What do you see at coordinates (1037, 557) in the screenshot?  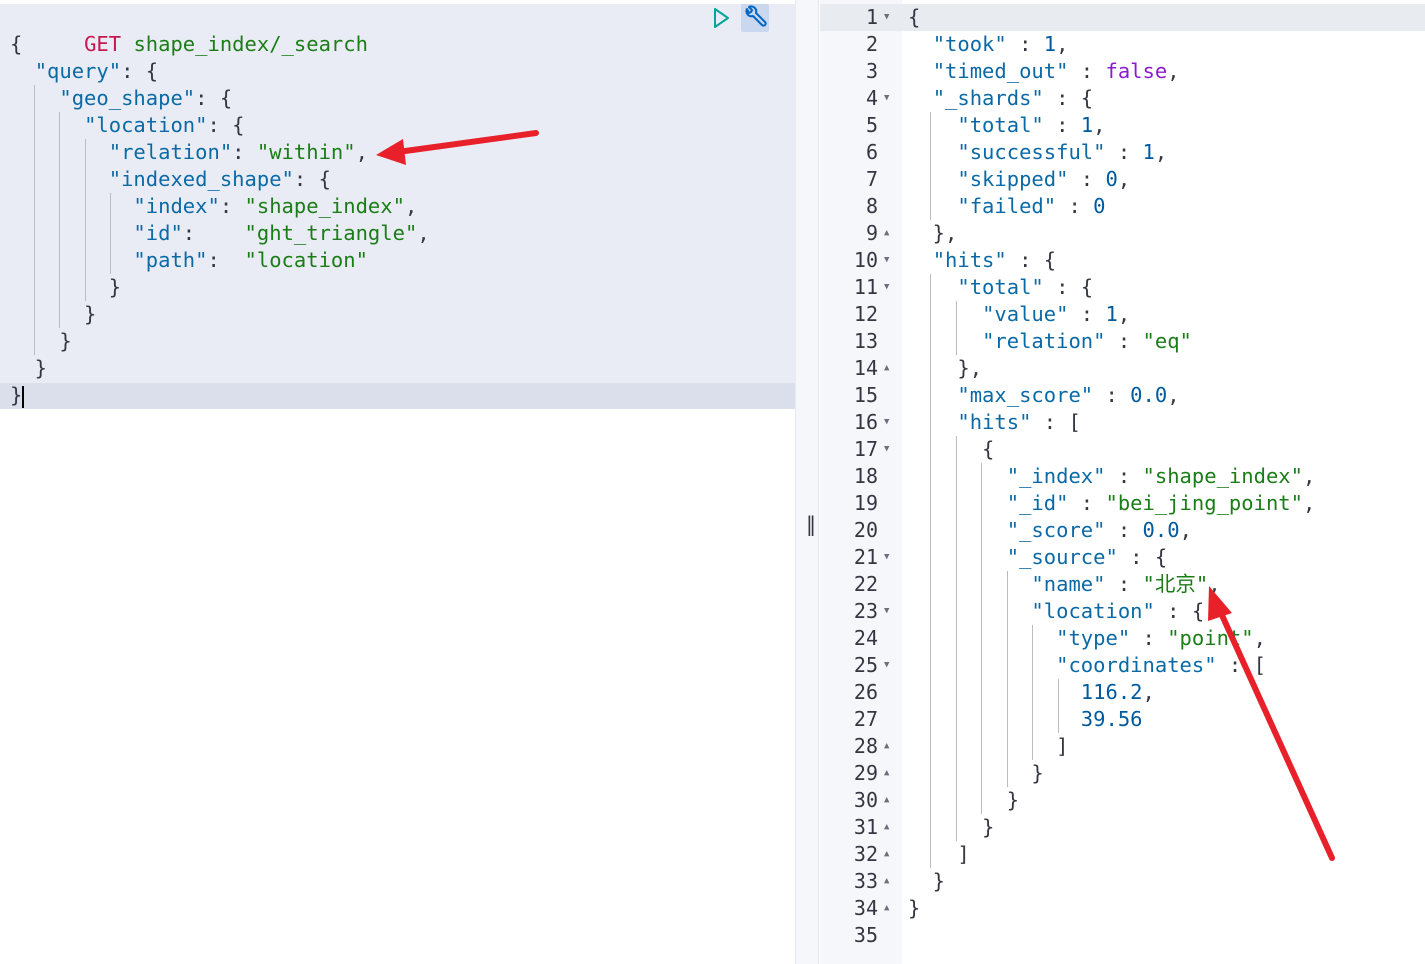 I see `code-line: "_source" : {` at bounding box center [1037, 557].